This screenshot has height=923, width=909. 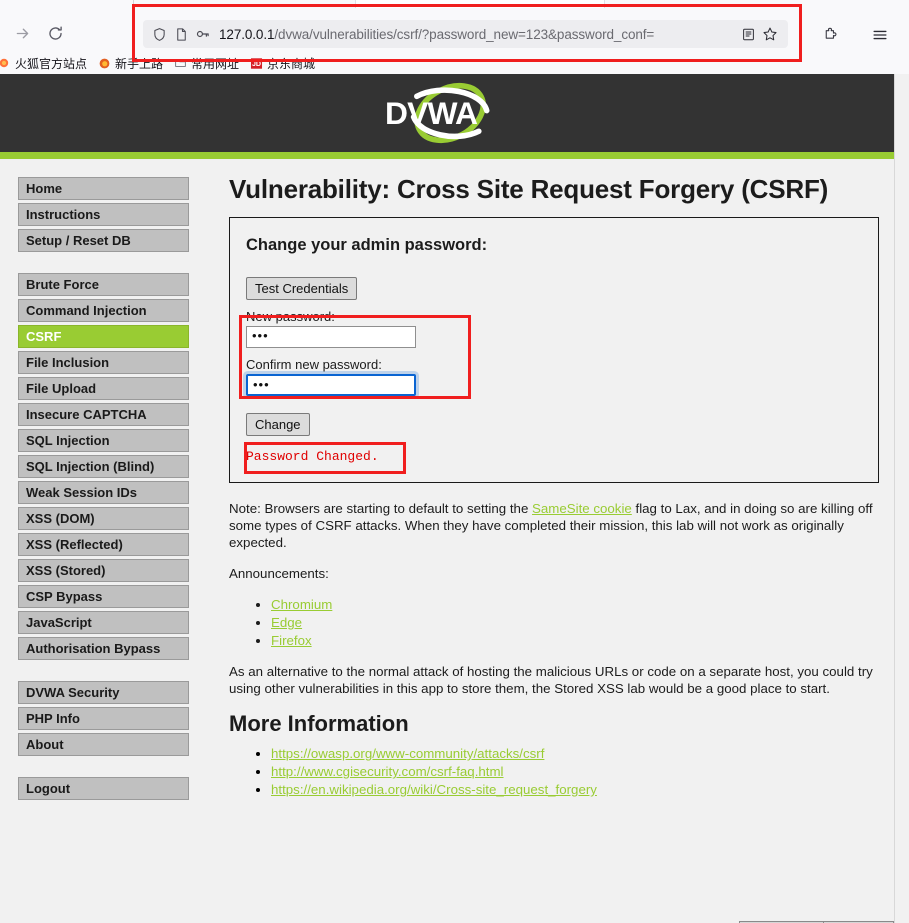 I want to click on new-password-label: New password:, so click(x=290, y=316).